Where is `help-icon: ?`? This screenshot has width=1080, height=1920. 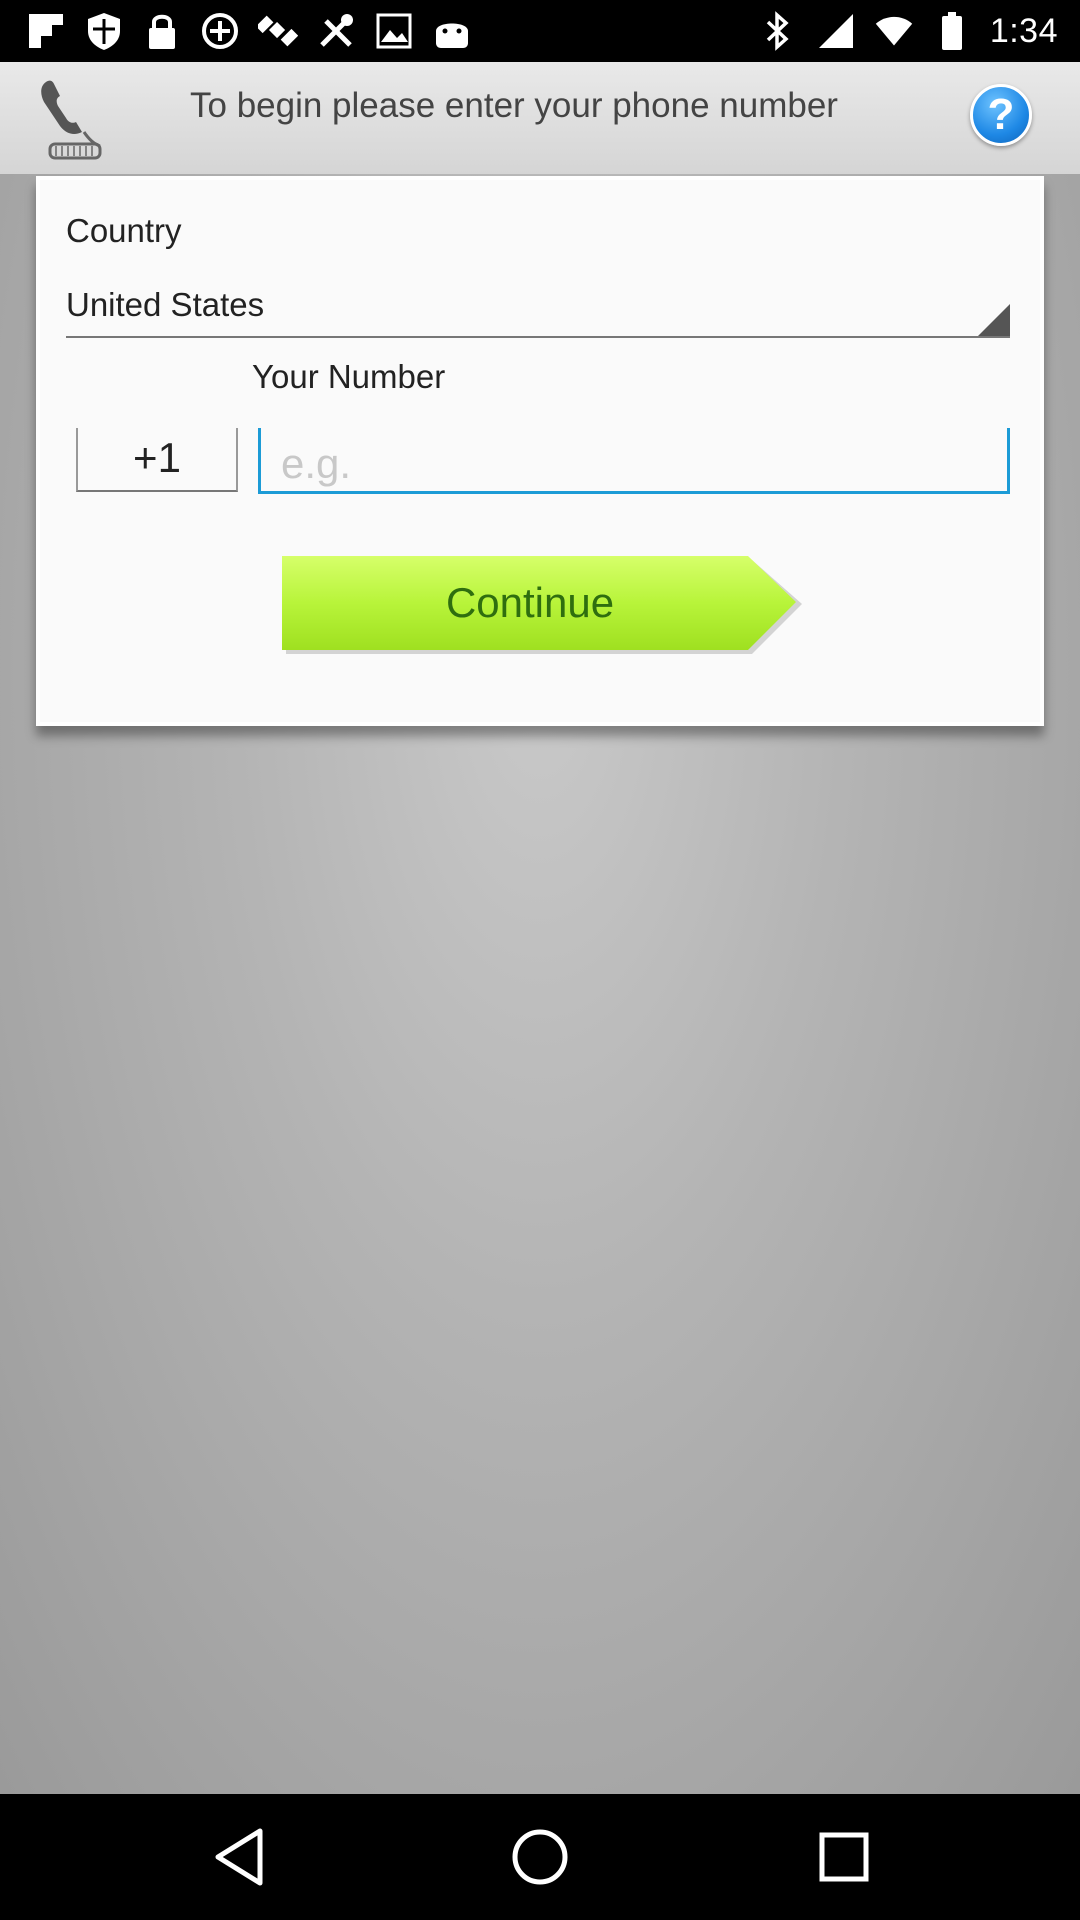 help-icon: ? is located at coordinates (1001, 114).